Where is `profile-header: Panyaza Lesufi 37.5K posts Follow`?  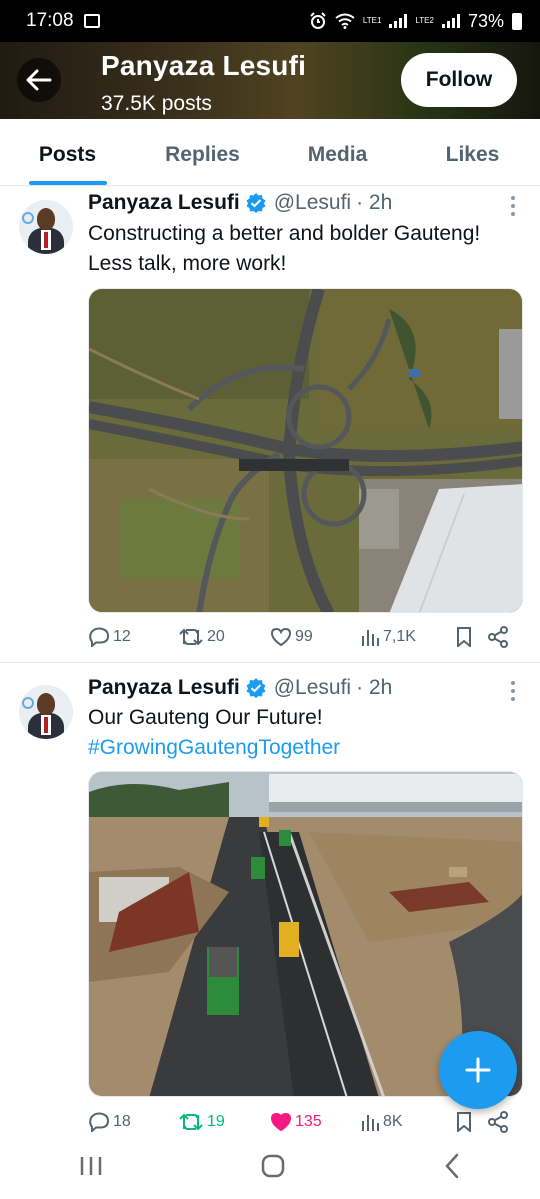
profile-header: Panyaza Lesufi 37.5K posts Follow is located at coordinates (270, 80).